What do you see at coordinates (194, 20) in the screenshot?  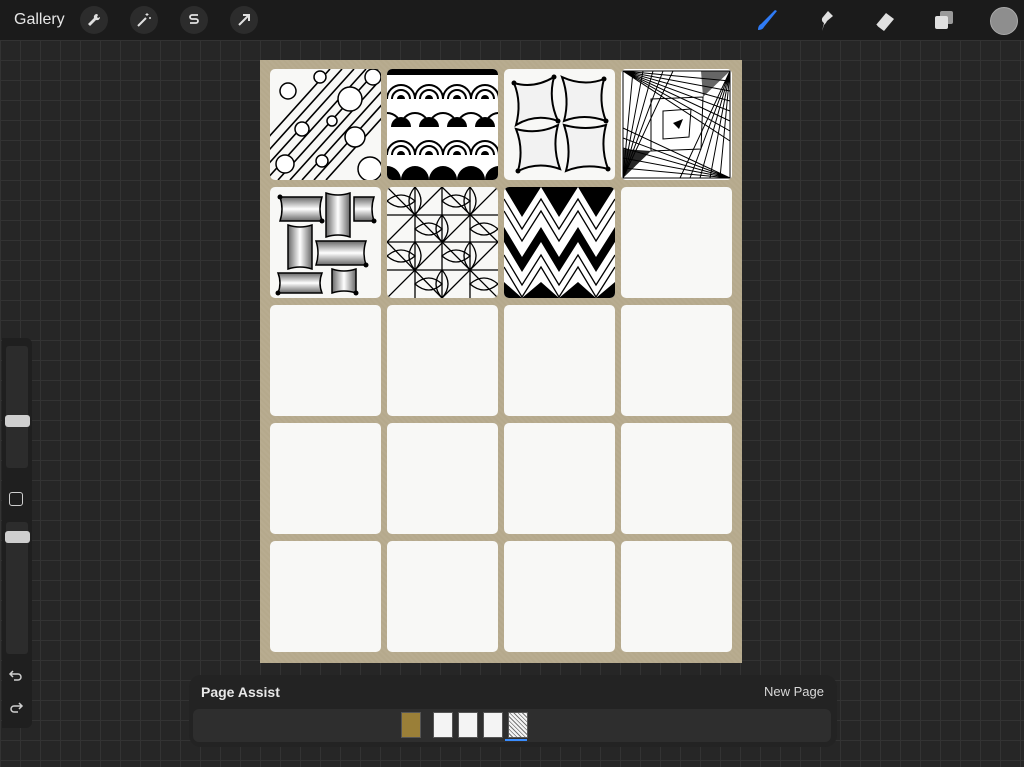 I see `selection-s-icon` at bounding box center [194, 20].